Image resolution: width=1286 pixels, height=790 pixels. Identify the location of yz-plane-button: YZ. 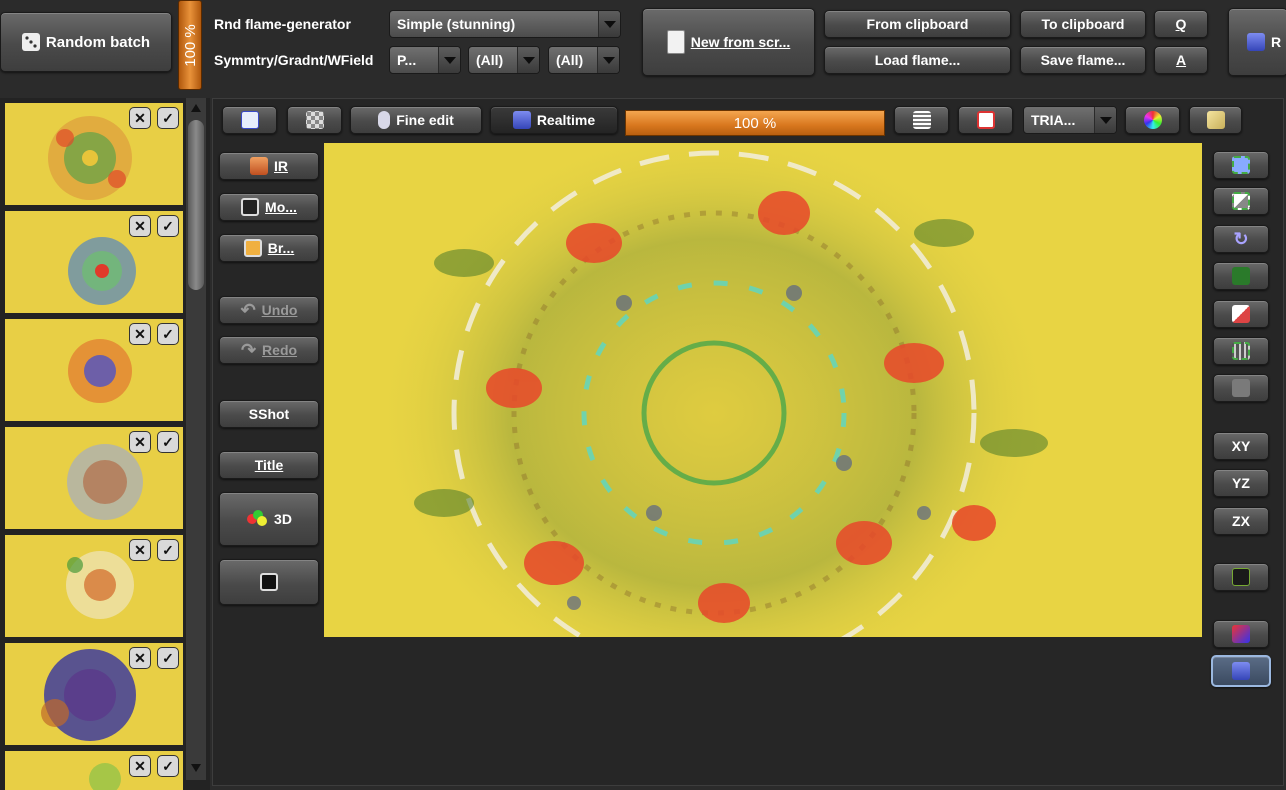
(1241, 483).